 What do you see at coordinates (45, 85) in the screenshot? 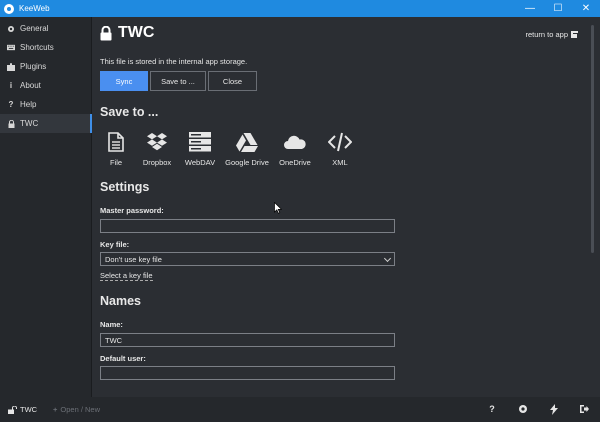
I see `sidebar-item-about: i About` at bounding box center [45, 85].